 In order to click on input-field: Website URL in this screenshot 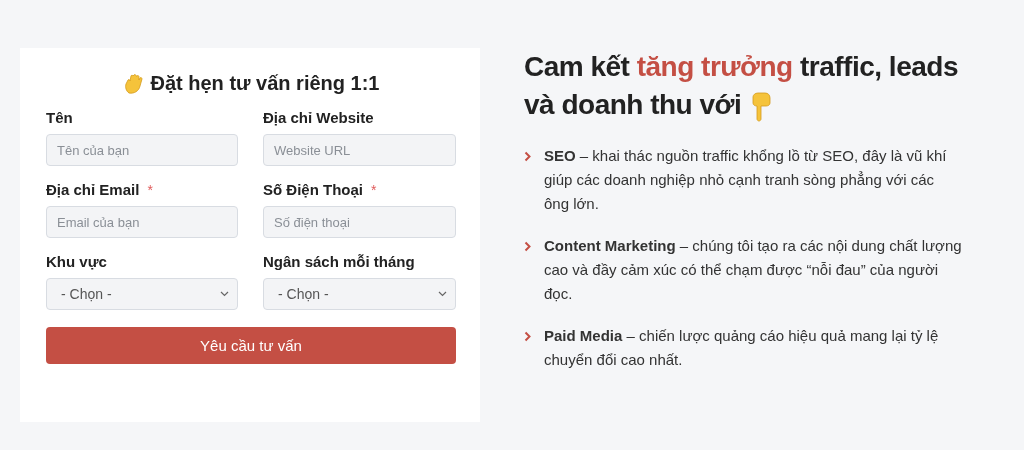, I will do `click(359, 150)`.